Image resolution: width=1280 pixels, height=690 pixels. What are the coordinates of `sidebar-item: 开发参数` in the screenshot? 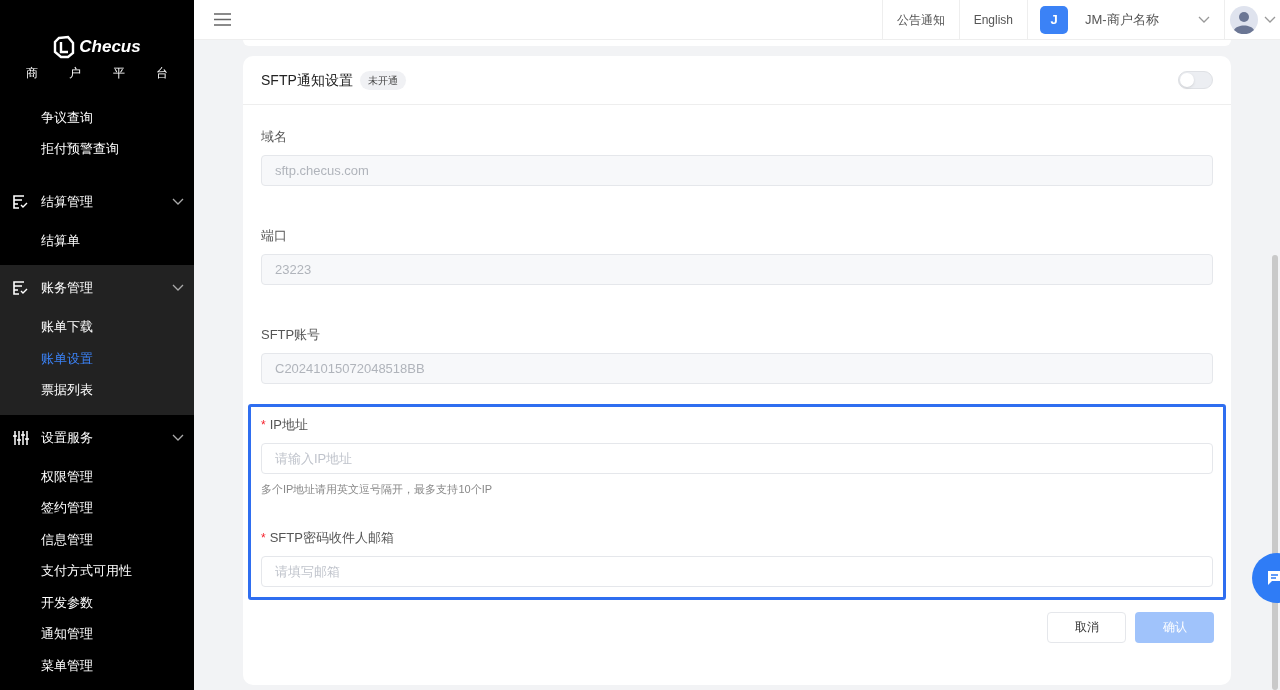 It's located at (97, 602).